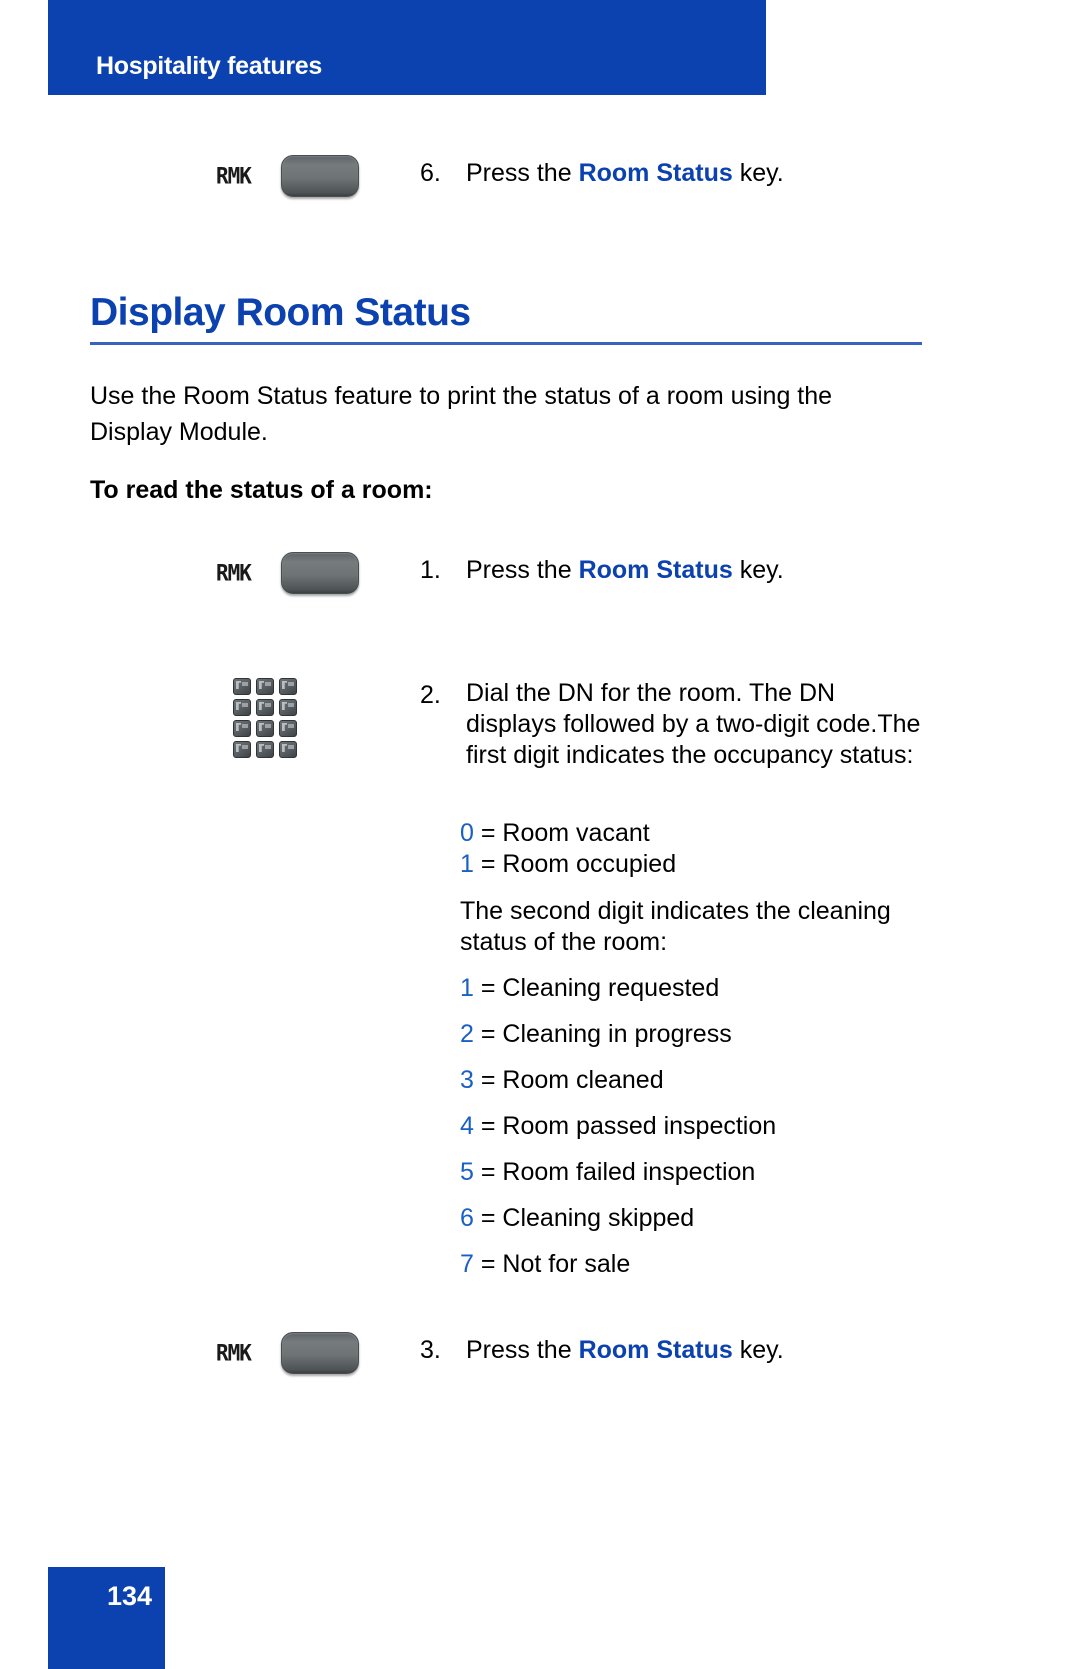  What do you see at coordinates (467, 1080) in the screenshot?
I see `code-digit: 3` at bounding box center [467, 1080].